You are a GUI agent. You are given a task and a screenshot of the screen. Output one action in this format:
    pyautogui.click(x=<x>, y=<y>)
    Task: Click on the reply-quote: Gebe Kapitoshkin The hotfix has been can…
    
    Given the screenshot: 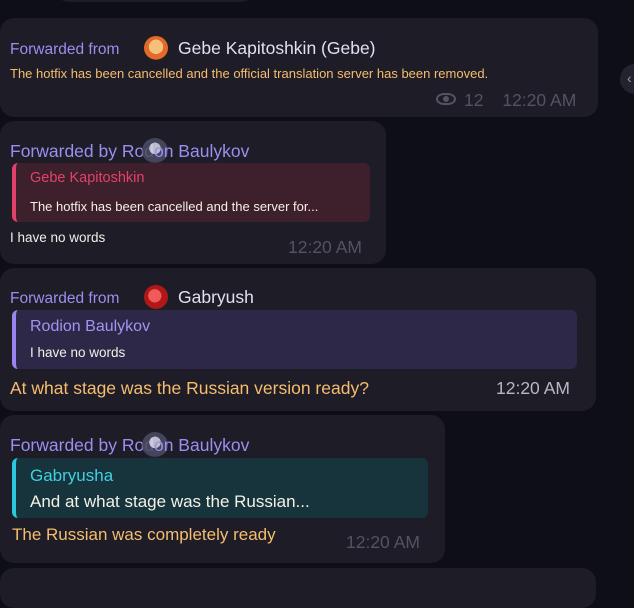 What is the action you would take?
    pyautogui.click(x=191, y=192)
    